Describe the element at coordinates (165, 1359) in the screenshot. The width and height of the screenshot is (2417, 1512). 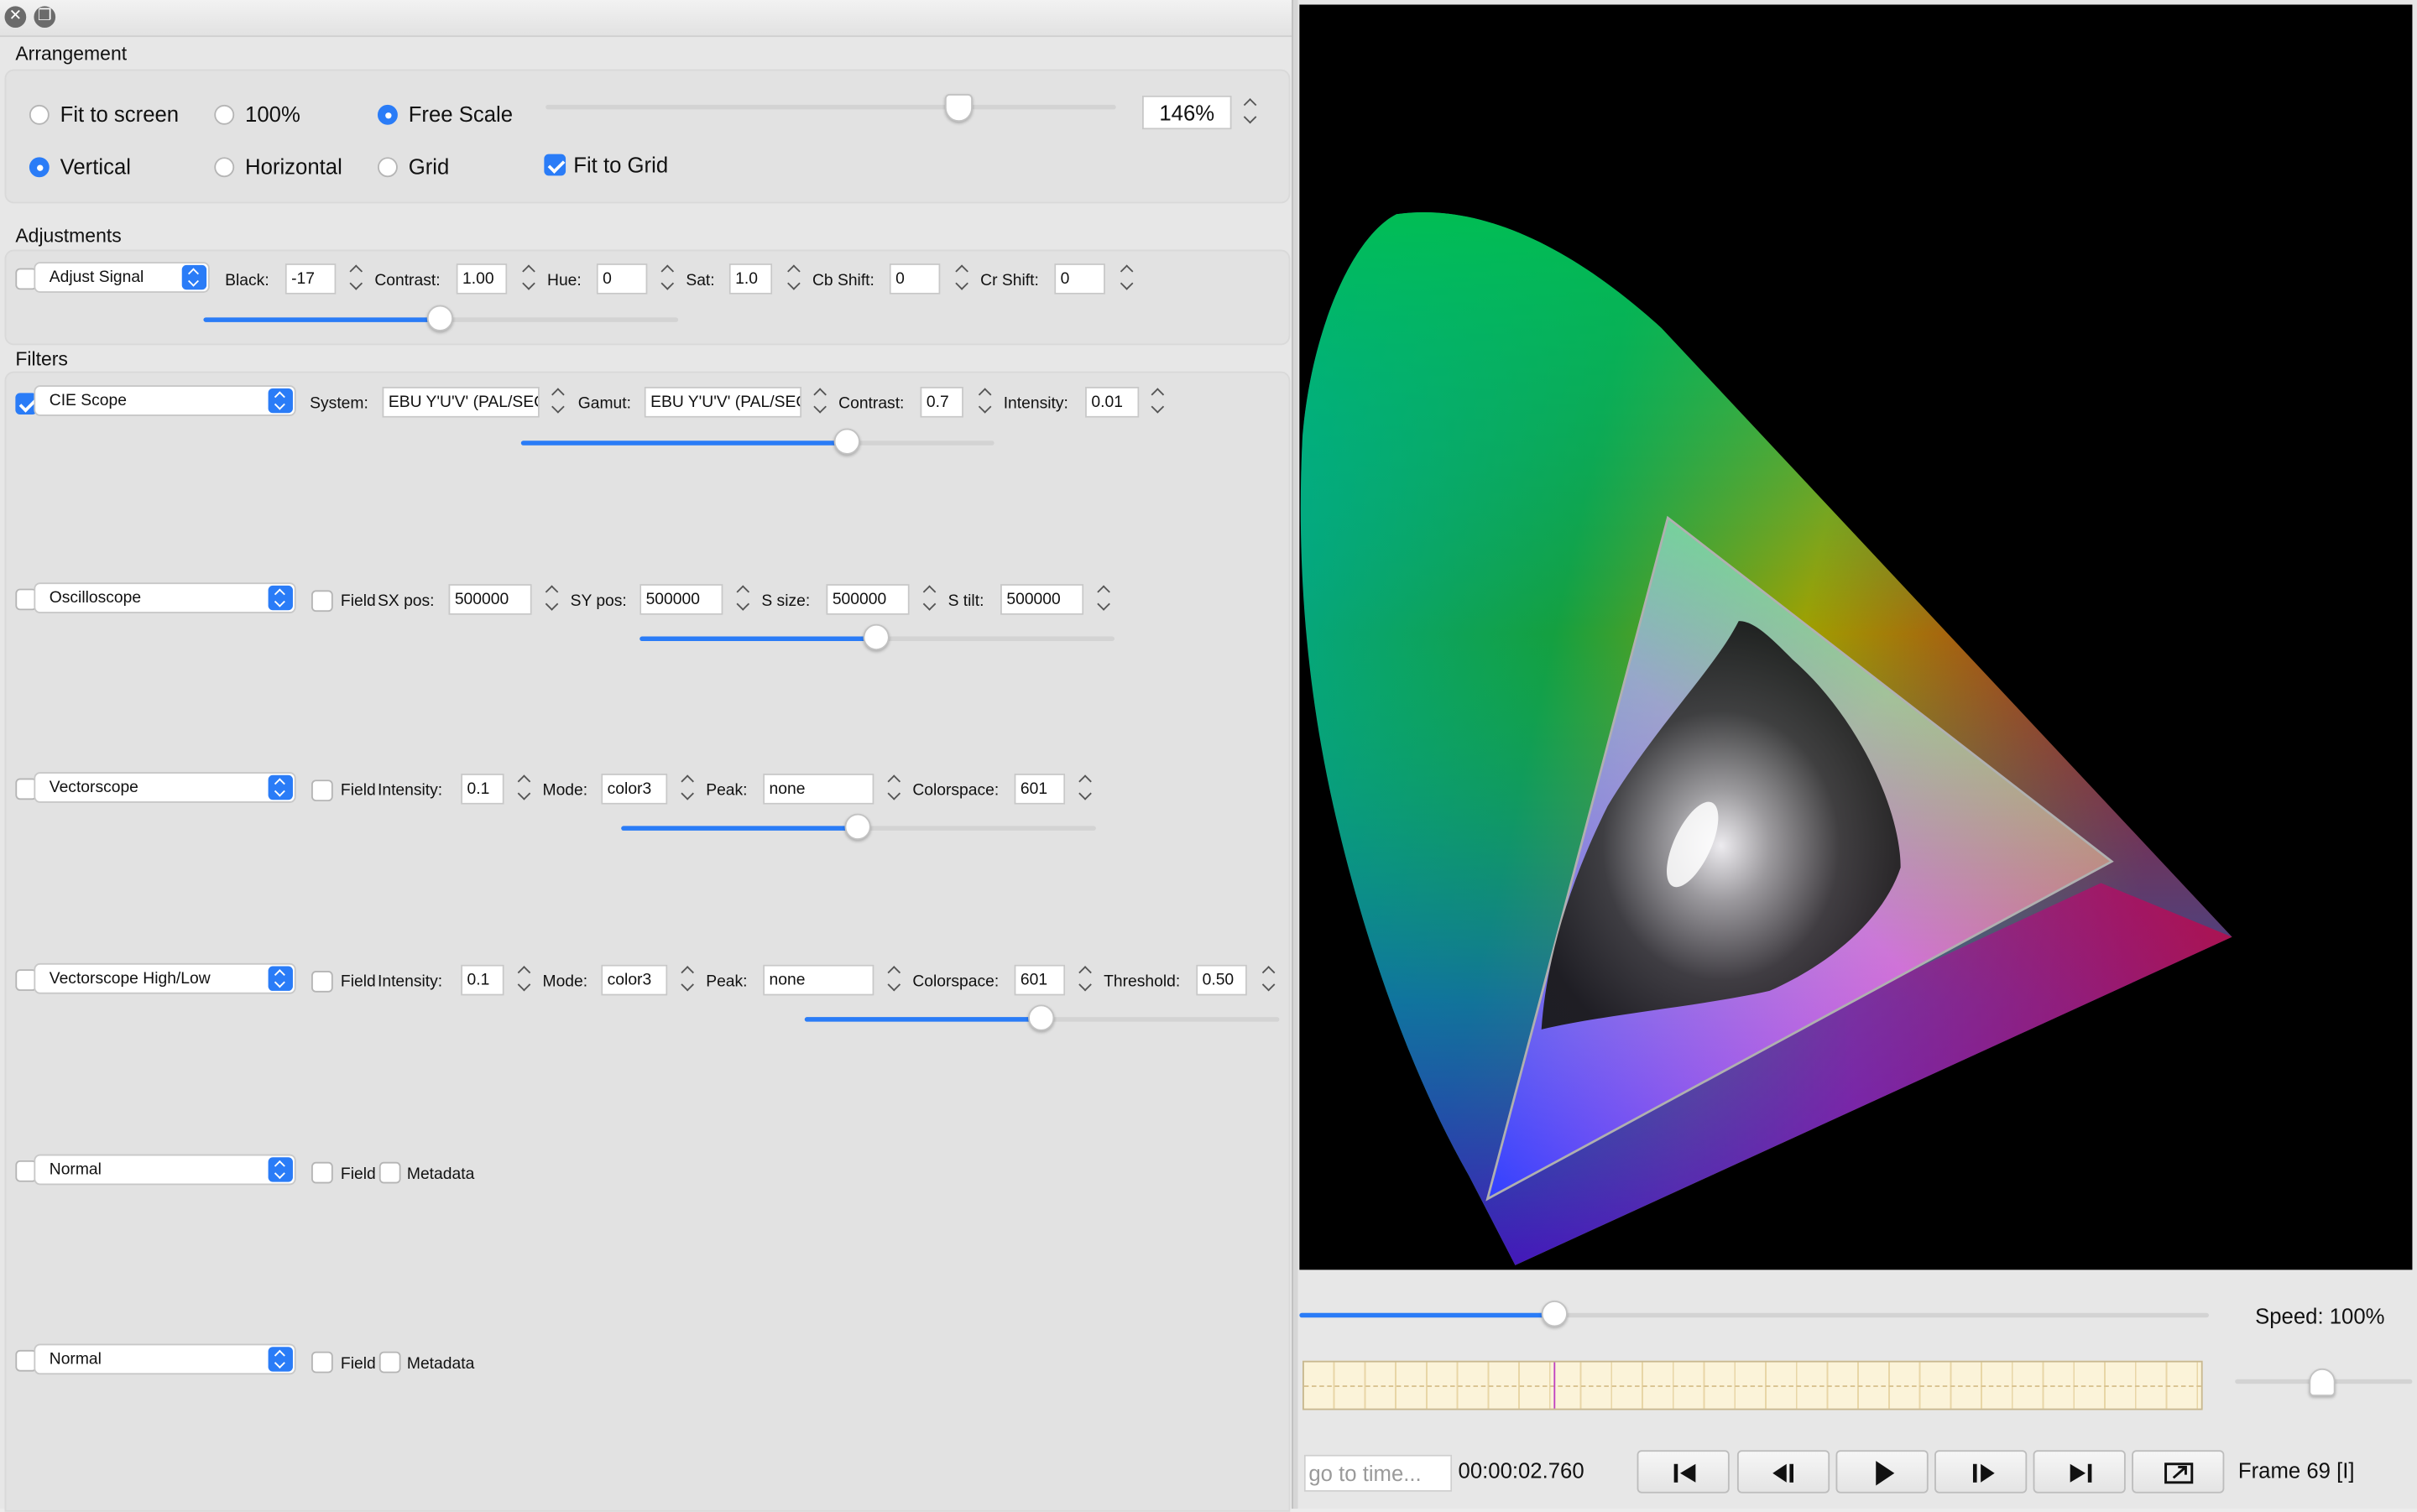
I see `normal2-filter-select: Normal` at that location.